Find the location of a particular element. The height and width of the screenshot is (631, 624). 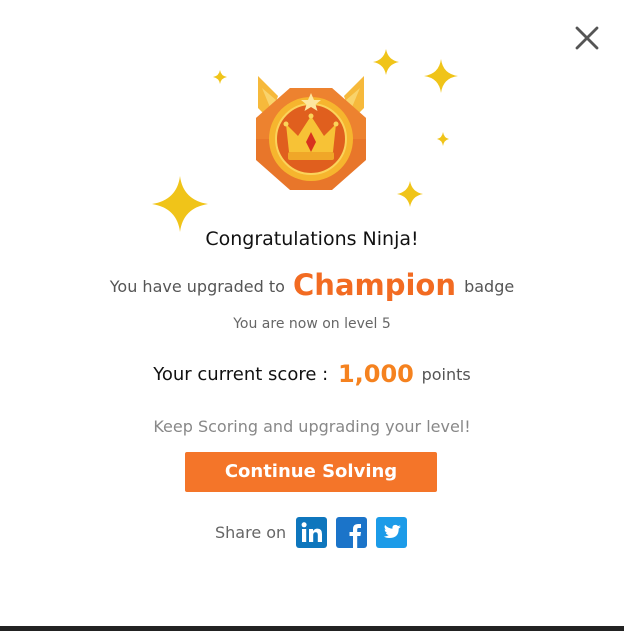

score-message: Your current score : 1,000 points is located at coordinates (312, 374).